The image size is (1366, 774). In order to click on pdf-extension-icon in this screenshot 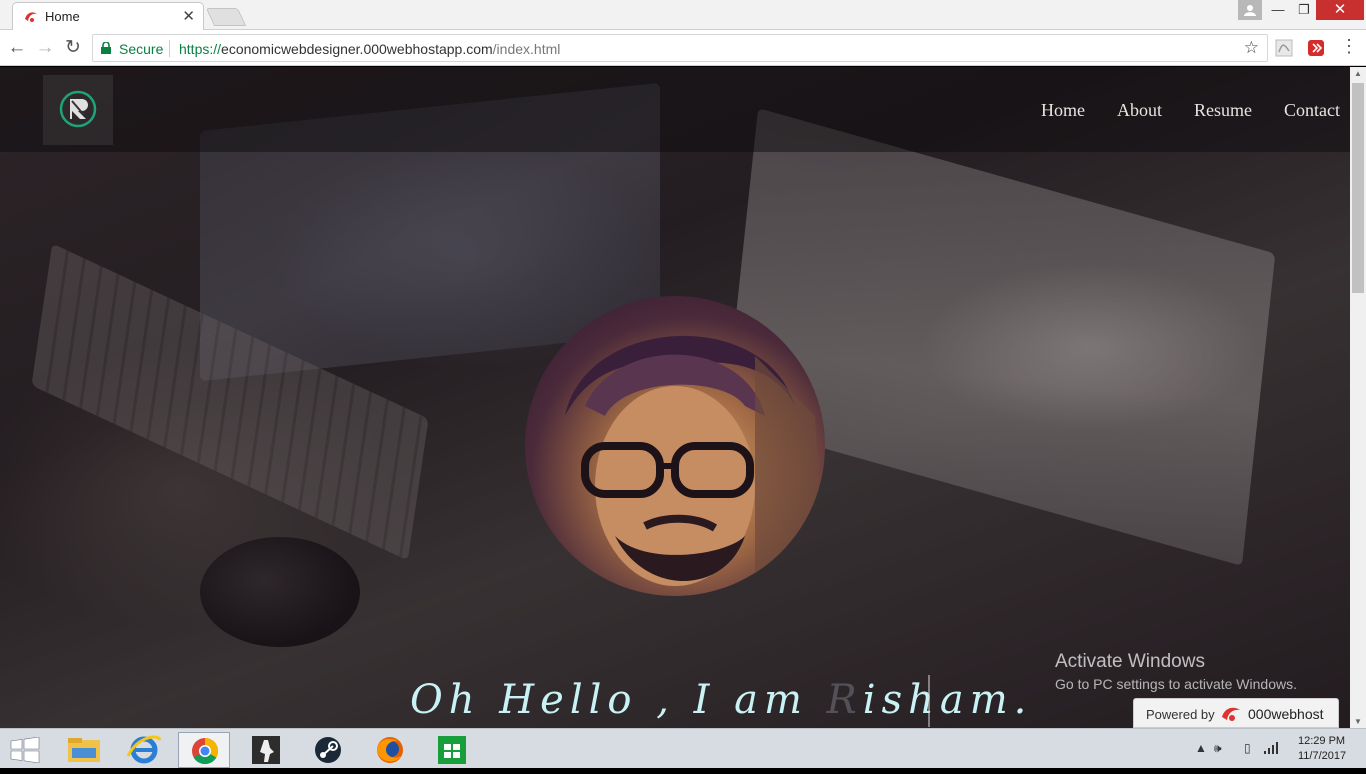, I will do `click(1284, 48)`.